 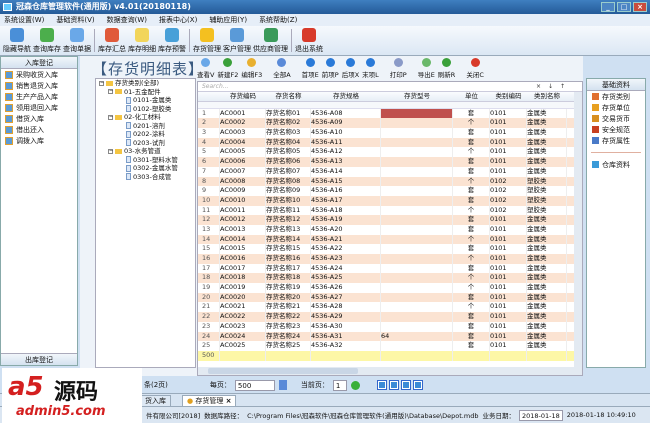 I want to click on search-up-icon: ↑, so click(x=562, y=87).